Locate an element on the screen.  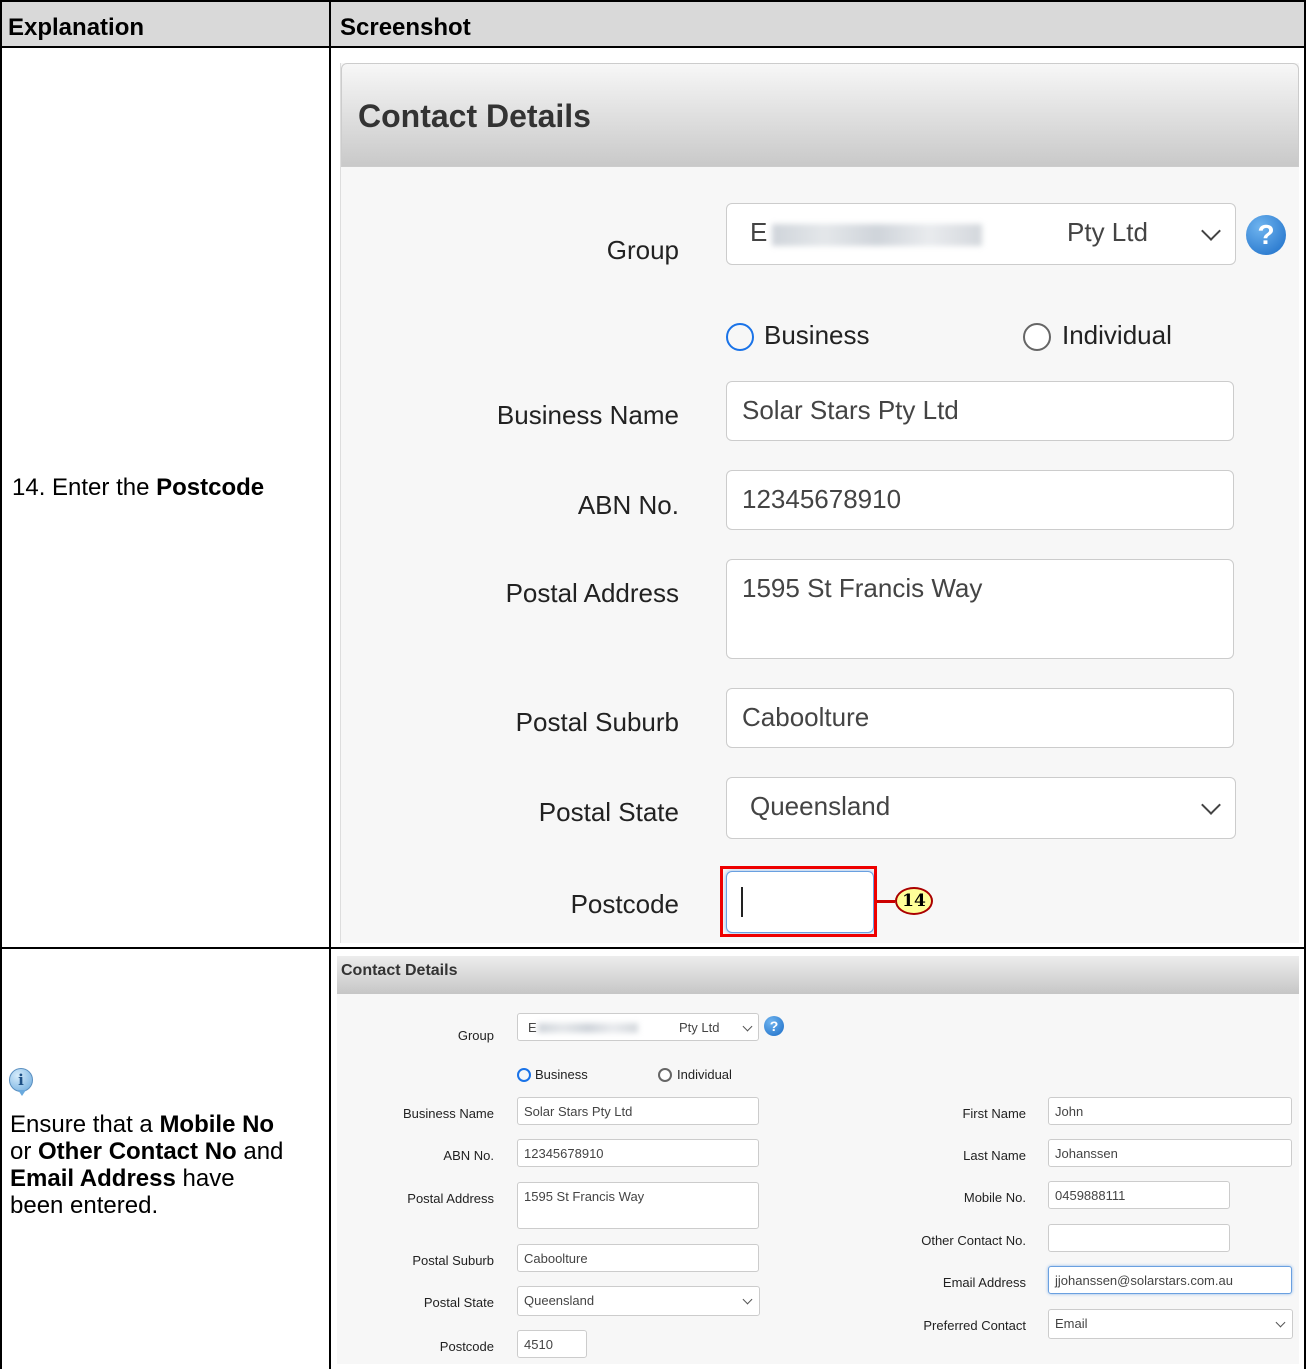
postal-suburb-value: Caboolture is located at coordinates (806, 717).